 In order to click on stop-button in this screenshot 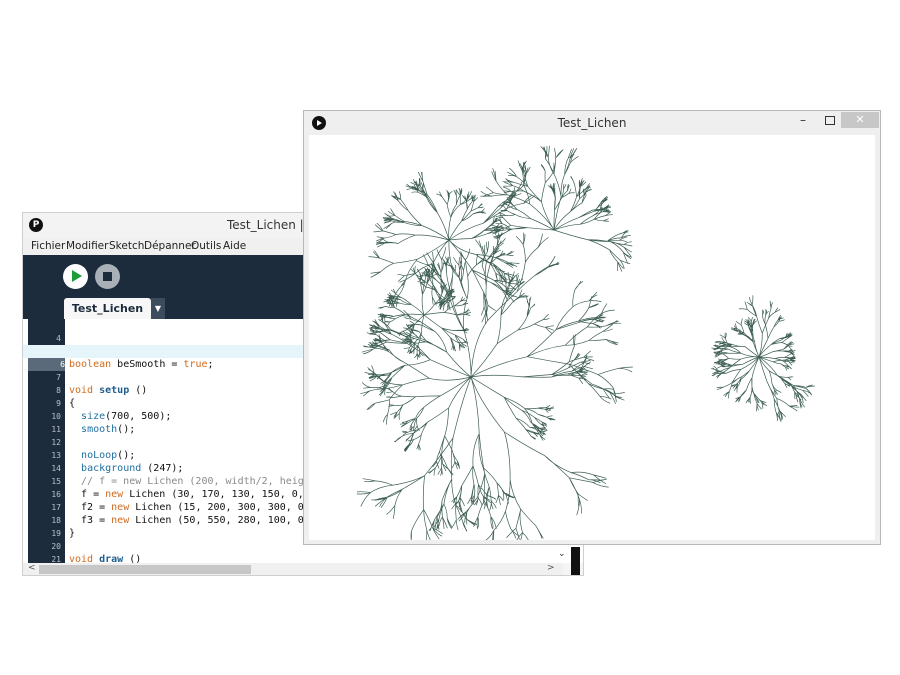, I will do `click(107, 276)`.